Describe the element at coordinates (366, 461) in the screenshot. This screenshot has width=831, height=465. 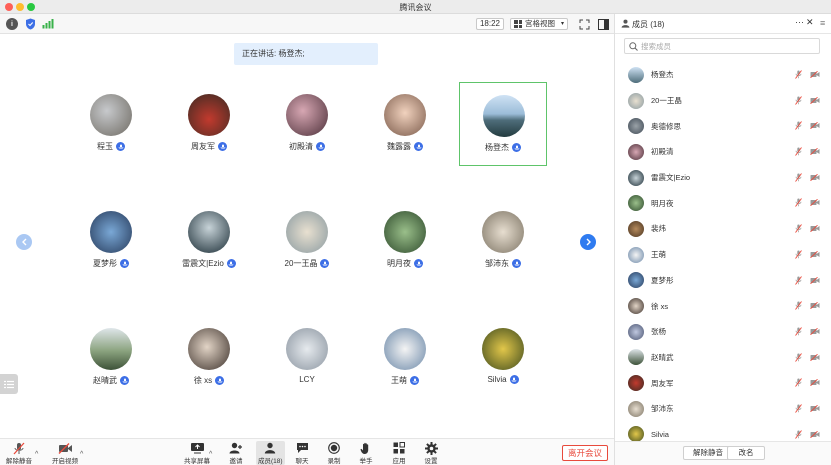
I see `raise-hand-label: 举手` at that location.